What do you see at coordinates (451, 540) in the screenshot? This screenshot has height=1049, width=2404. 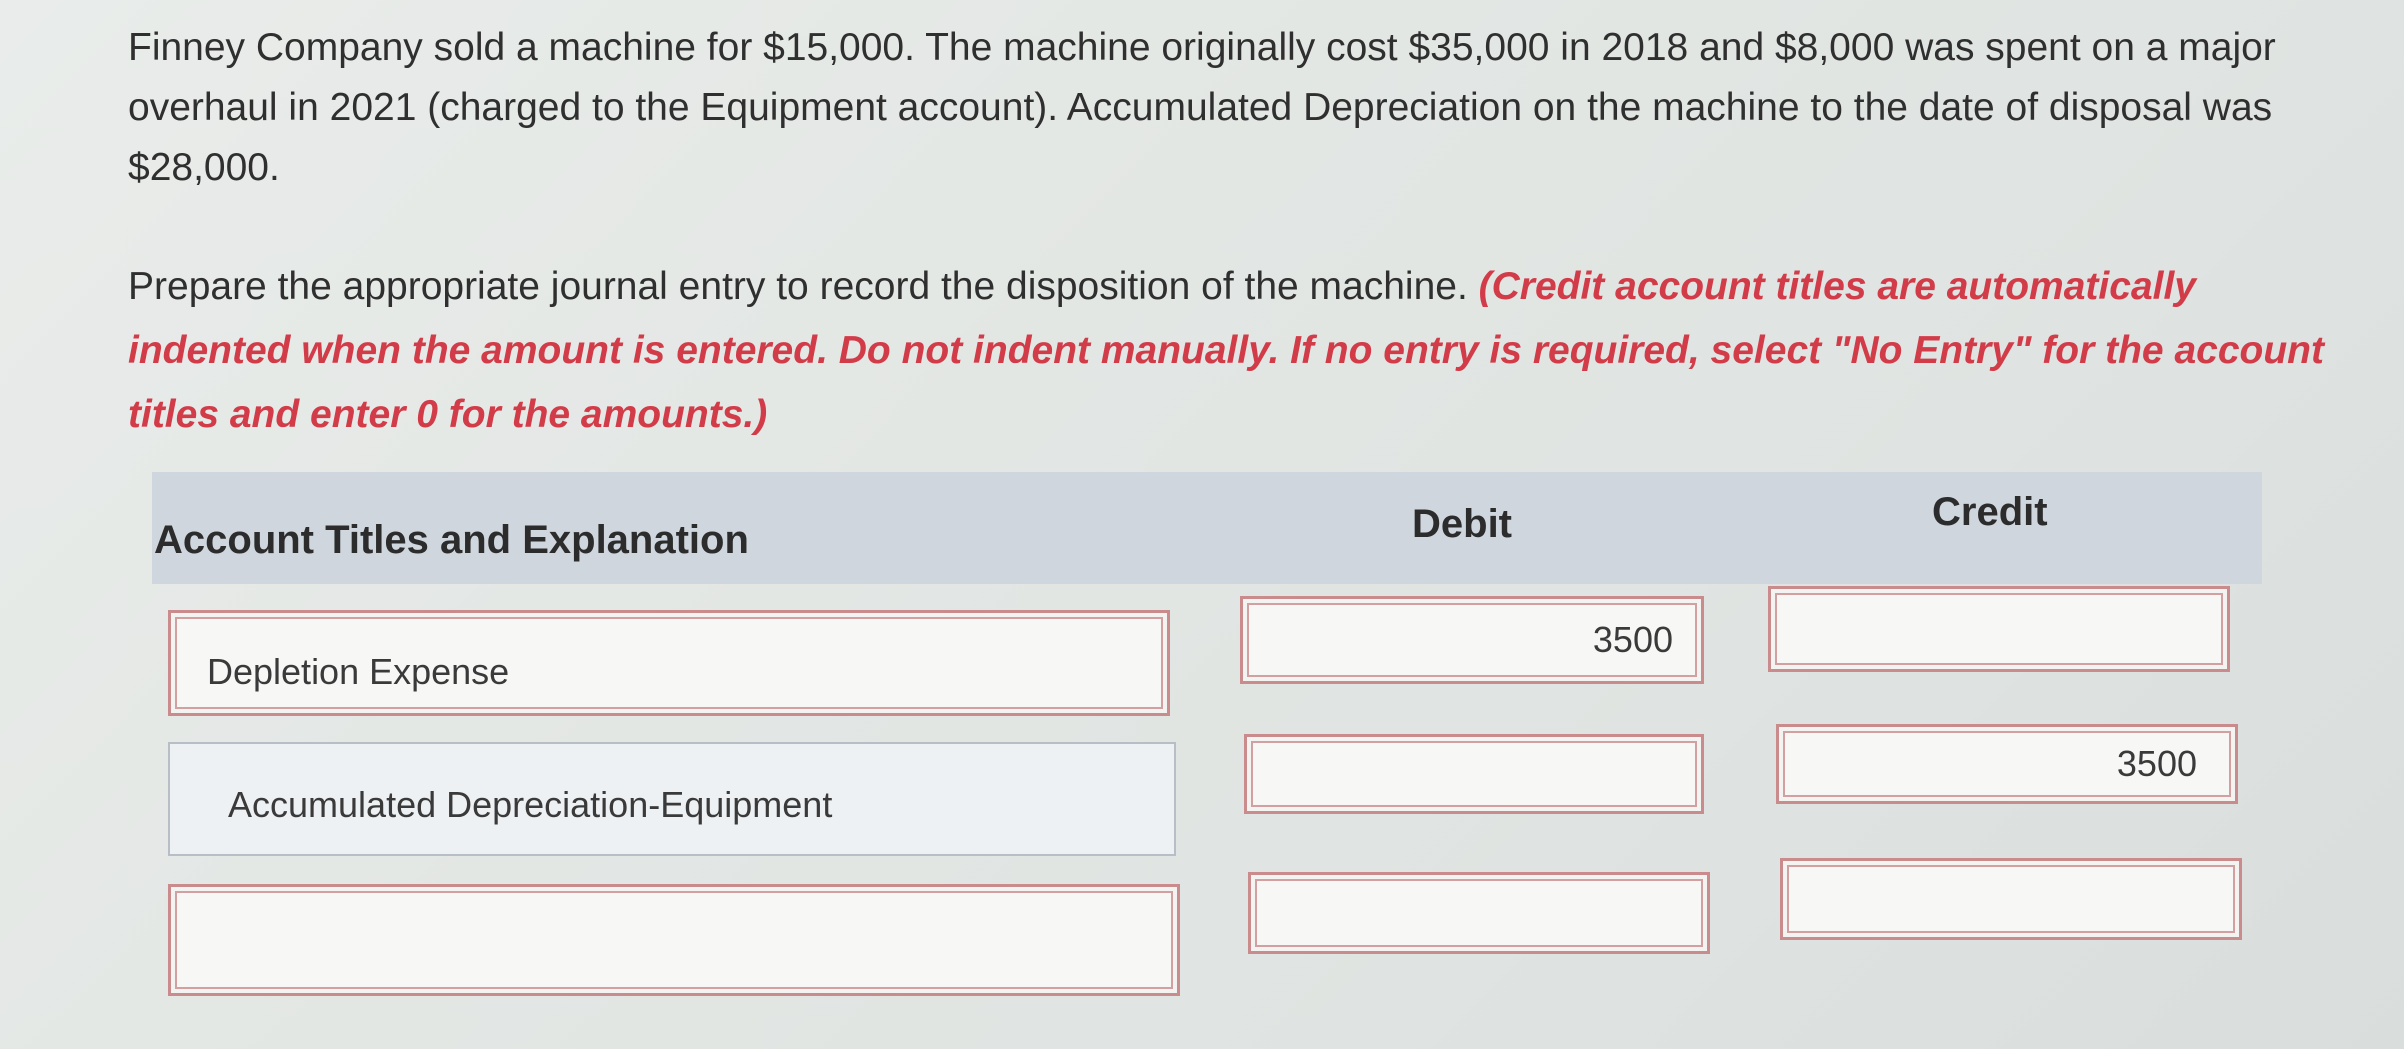 I see `header-account-titles: Account Titles and Explanation` at bounding box center [451, 540].